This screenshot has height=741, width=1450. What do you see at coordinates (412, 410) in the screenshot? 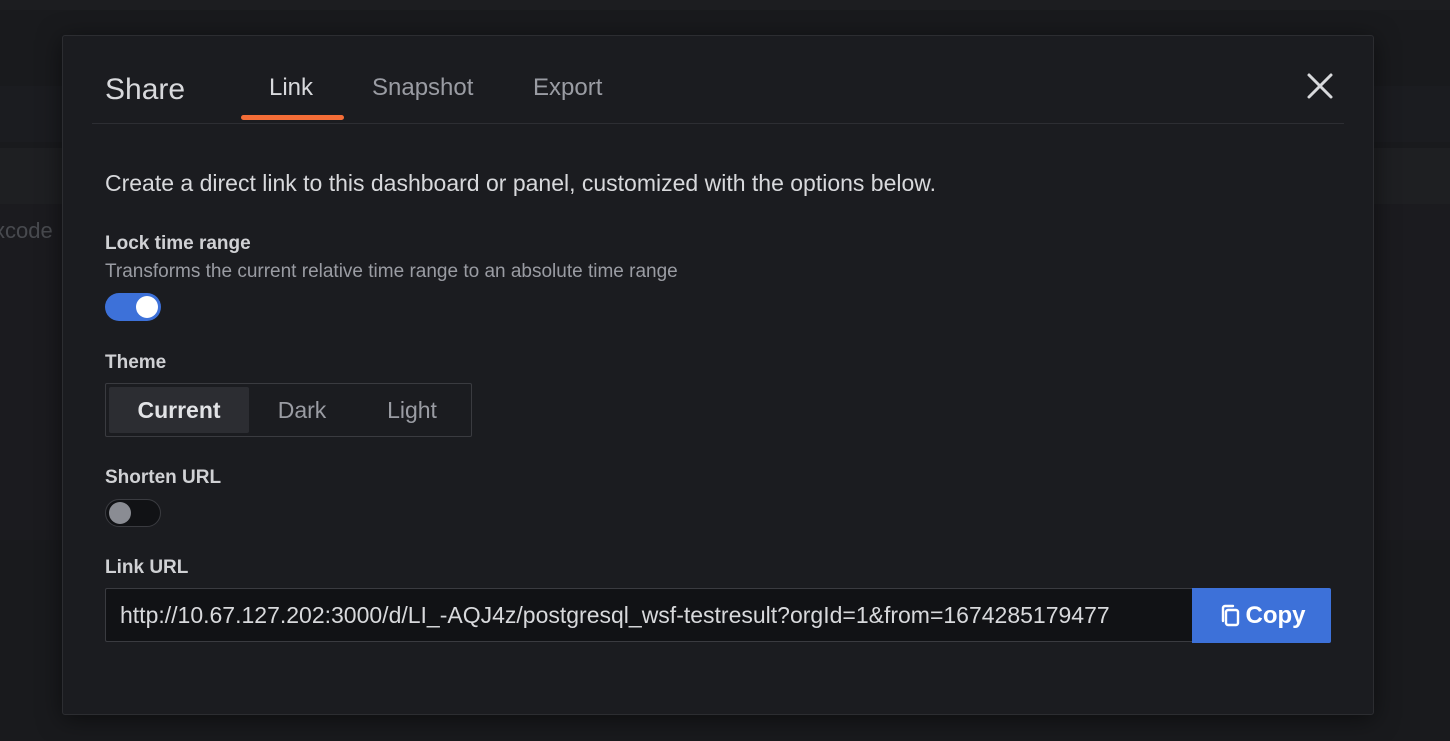
I see `theme-option-light: Light` at bounding box center [412, 410].